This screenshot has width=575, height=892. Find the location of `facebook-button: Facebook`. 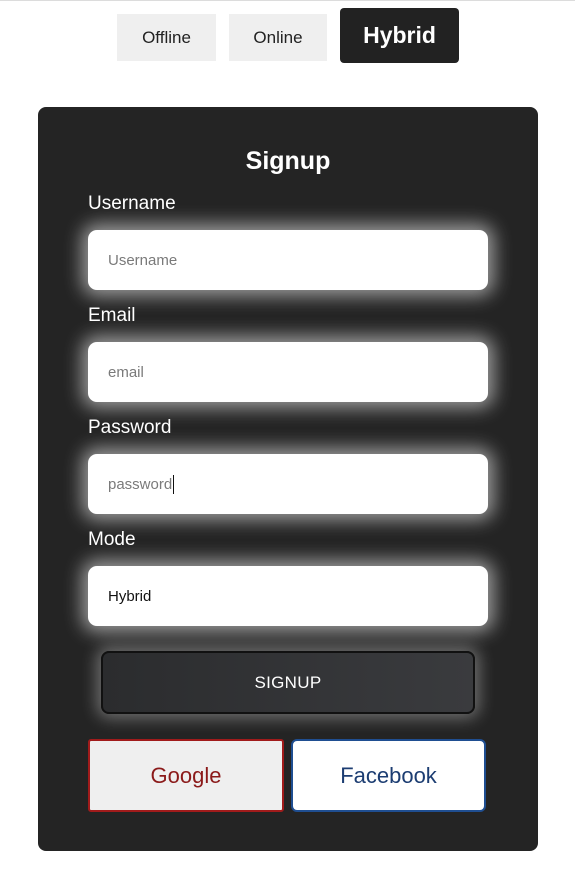

facebook-button: Facebook is located at coordinates (388, 775).